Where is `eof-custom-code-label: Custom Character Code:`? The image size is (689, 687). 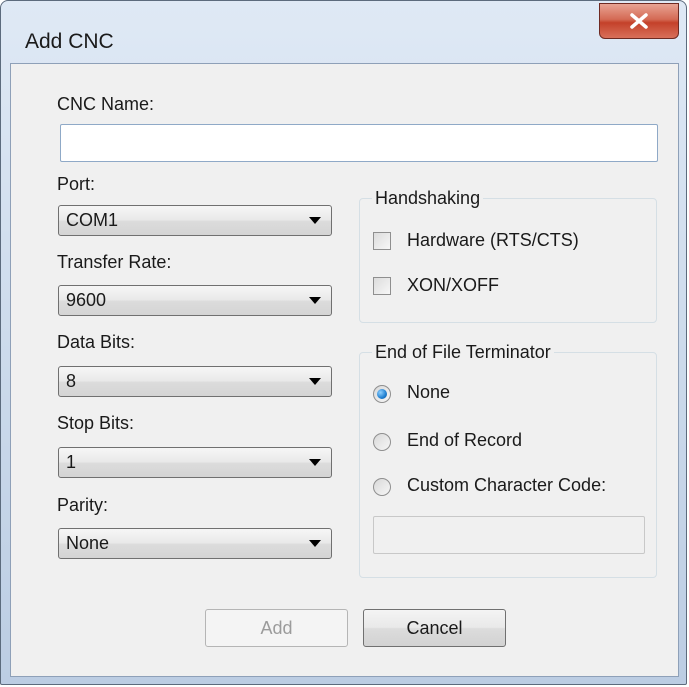
eof-custom-code-label: Custom Character Code: is located at coordinates (506, 485).